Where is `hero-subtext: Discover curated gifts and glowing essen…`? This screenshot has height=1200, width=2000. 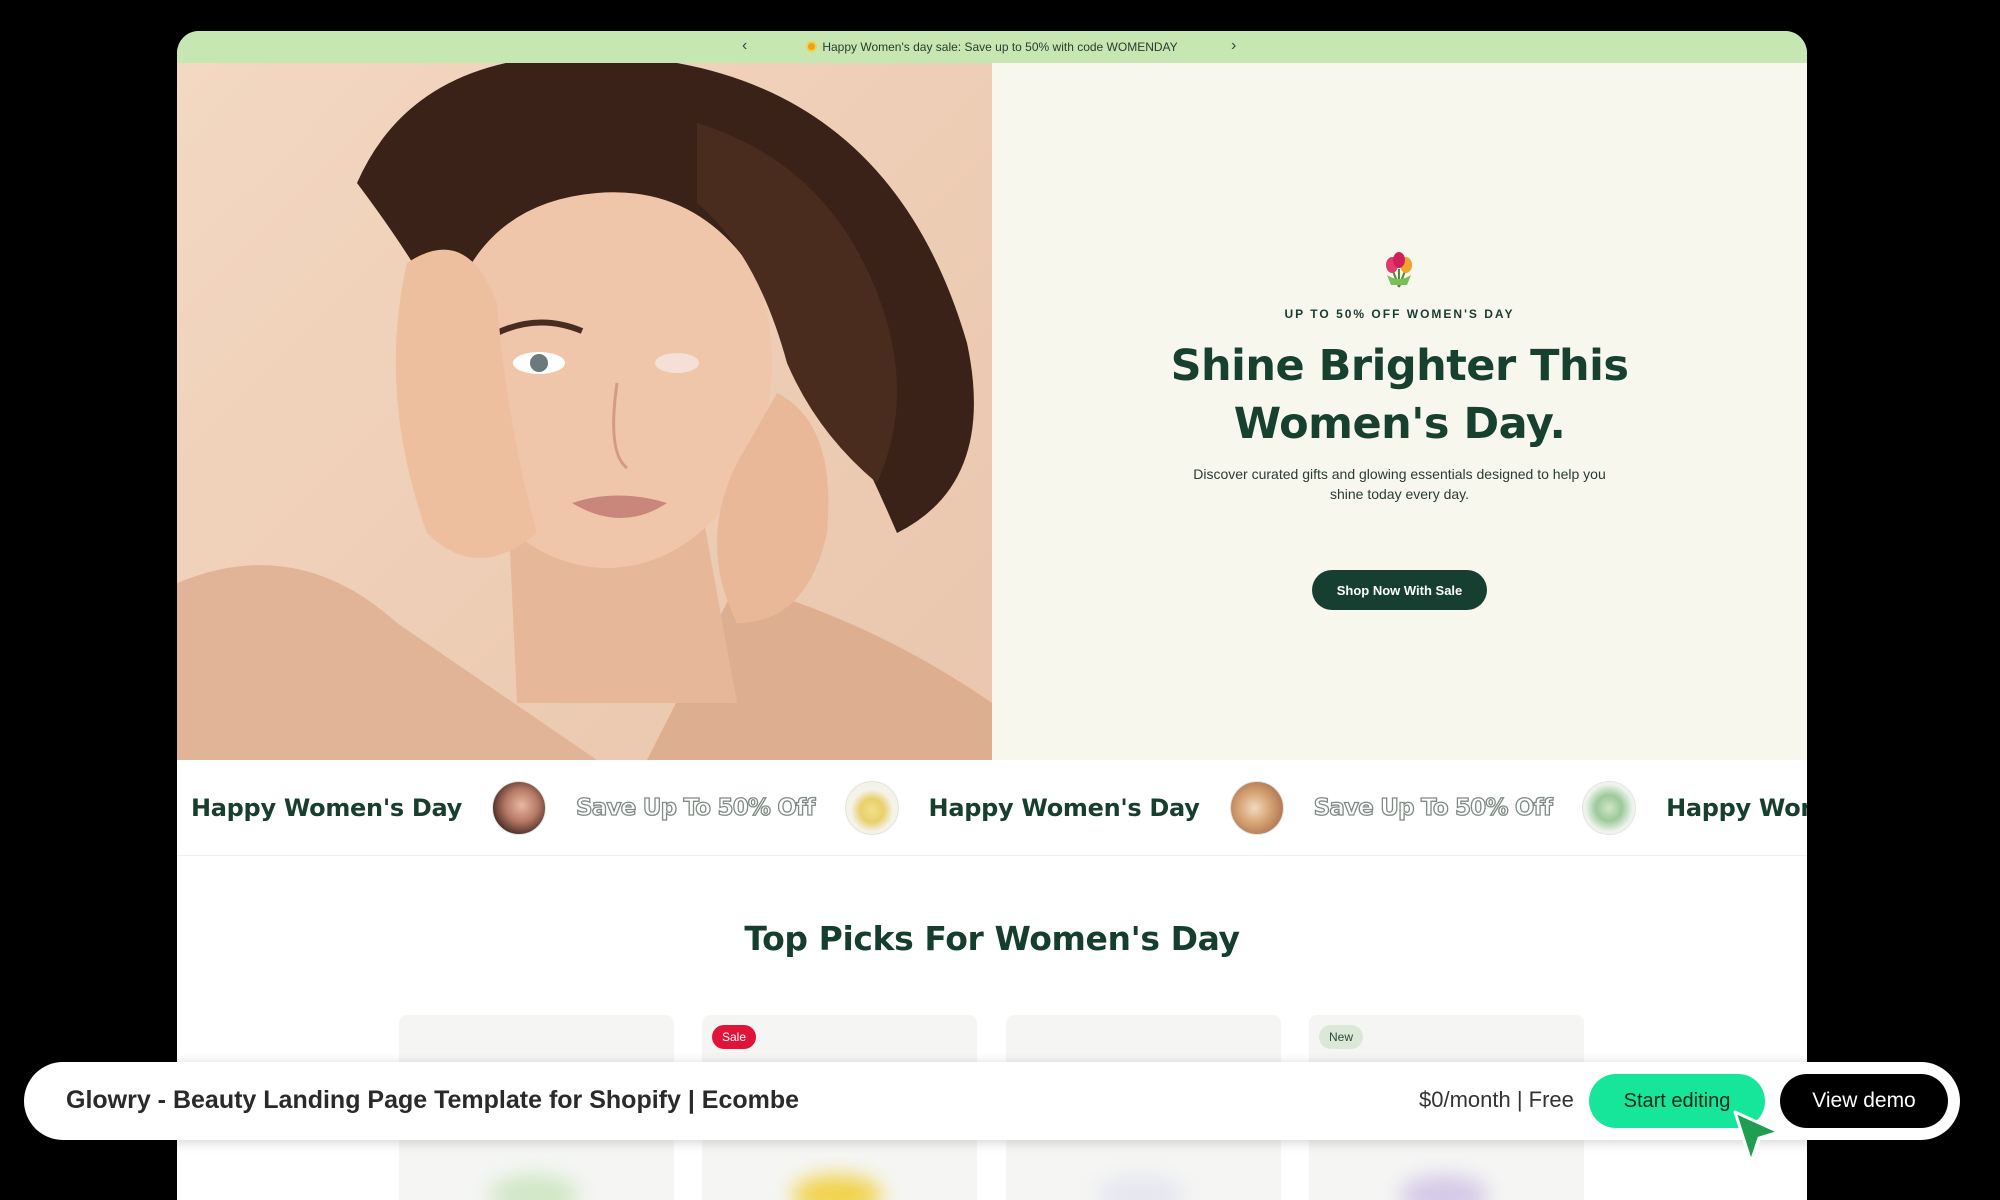 hero-subtext: Discover curated gifts and glowing essen… is located at coordinates (1399, 484).